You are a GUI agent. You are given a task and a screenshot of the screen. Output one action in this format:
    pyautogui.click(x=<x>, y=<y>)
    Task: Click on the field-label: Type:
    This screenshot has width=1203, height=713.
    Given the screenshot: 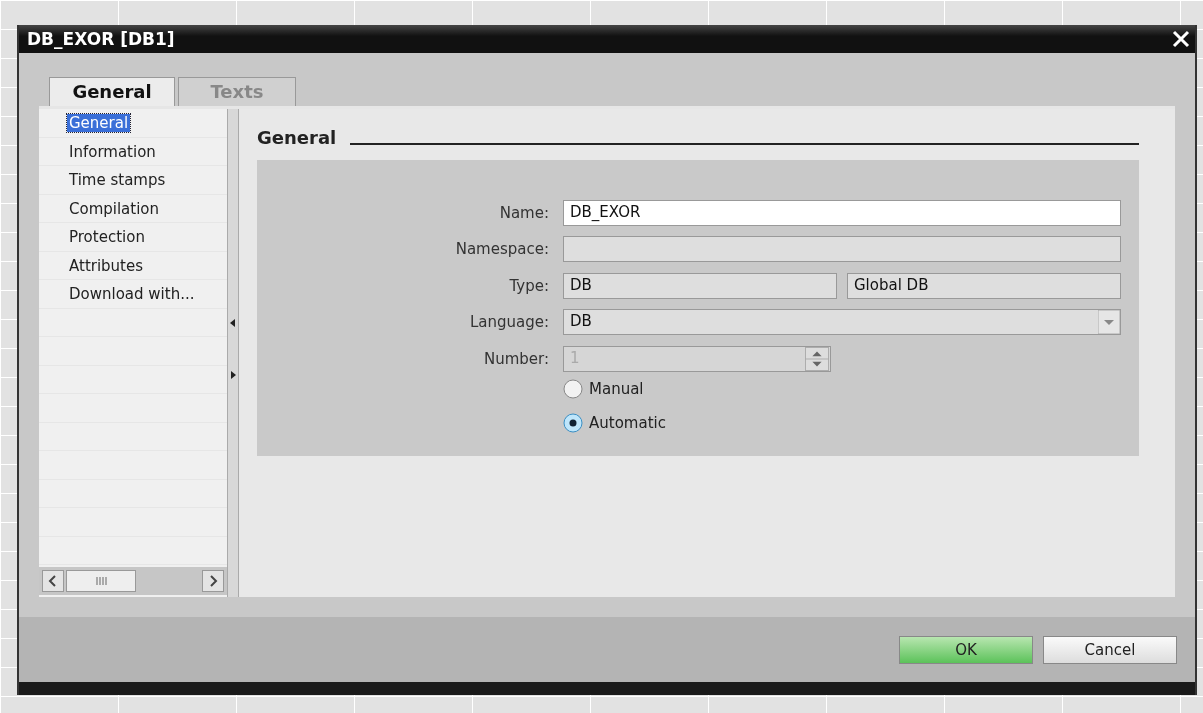 What is the action you would take?
    pyautogui.click(x=529, y=285)
    